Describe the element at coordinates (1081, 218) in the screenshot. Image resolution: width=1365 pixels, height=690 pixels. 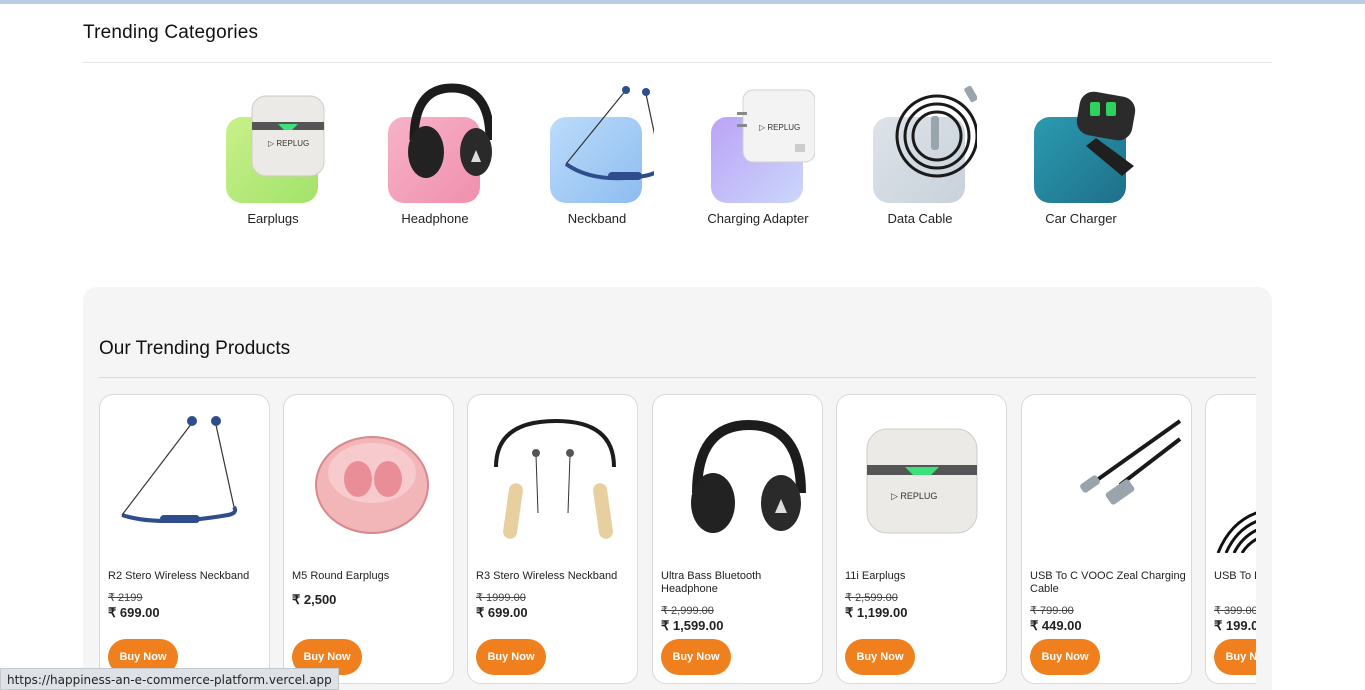
I see `category-label: Car Charger` at that location.